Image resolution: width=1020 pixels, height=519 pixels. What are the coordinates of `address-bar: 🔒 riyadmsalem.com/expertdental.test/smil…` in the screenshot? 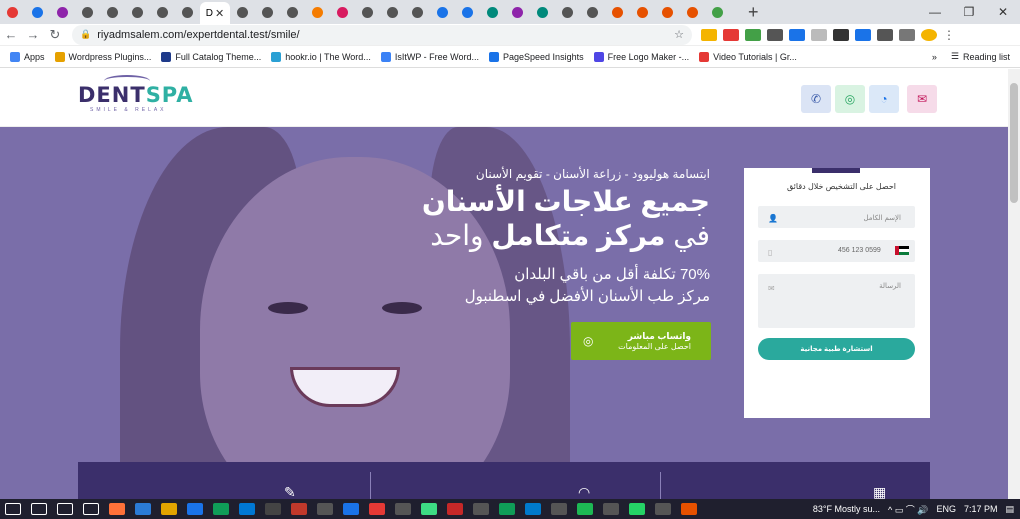 It's located at (382, 34).